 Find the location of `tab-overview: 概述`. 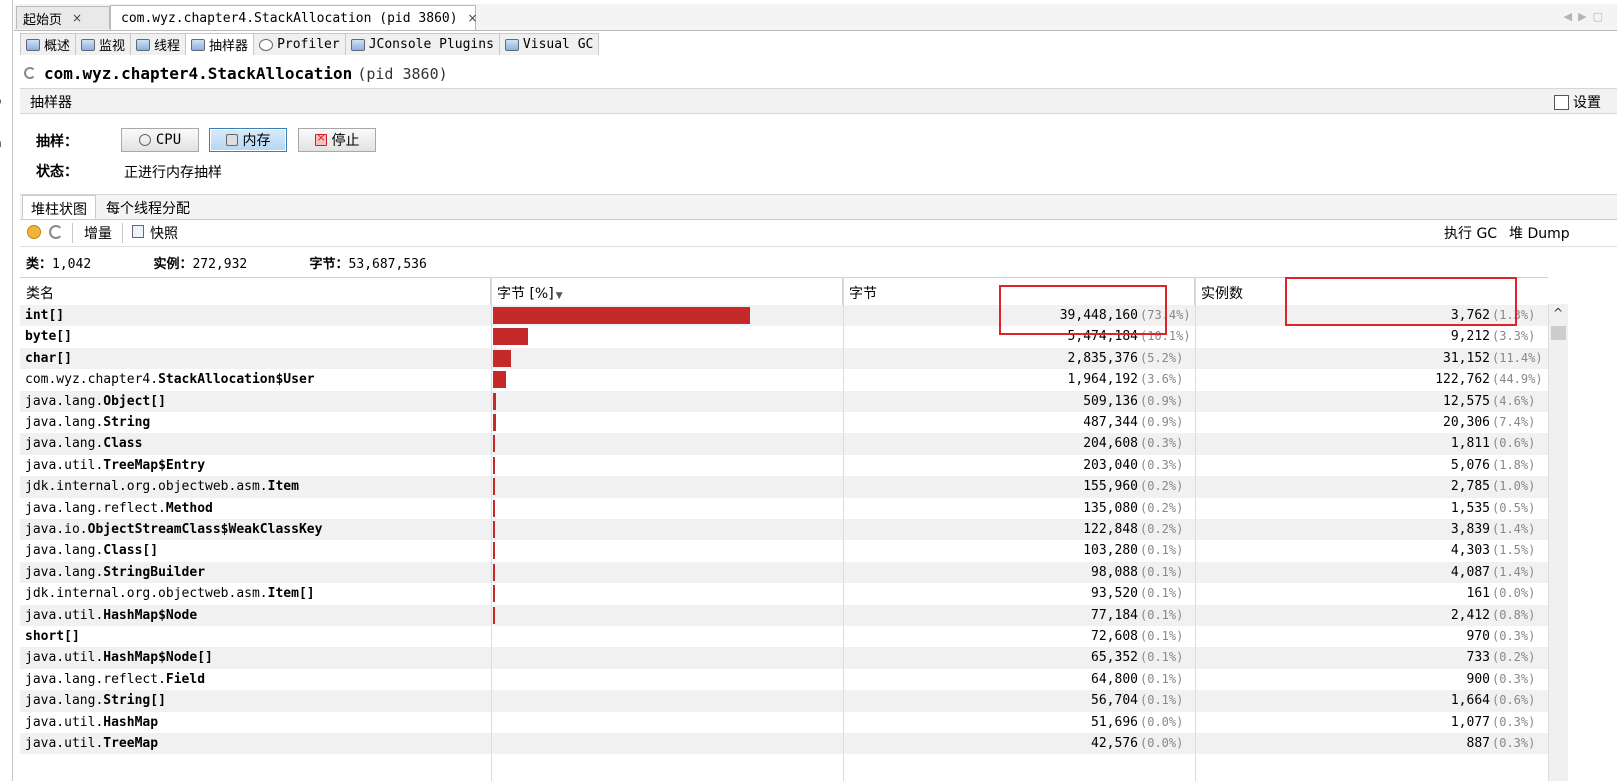

tab-overview: 概述 is located at coordinates (48, 44).